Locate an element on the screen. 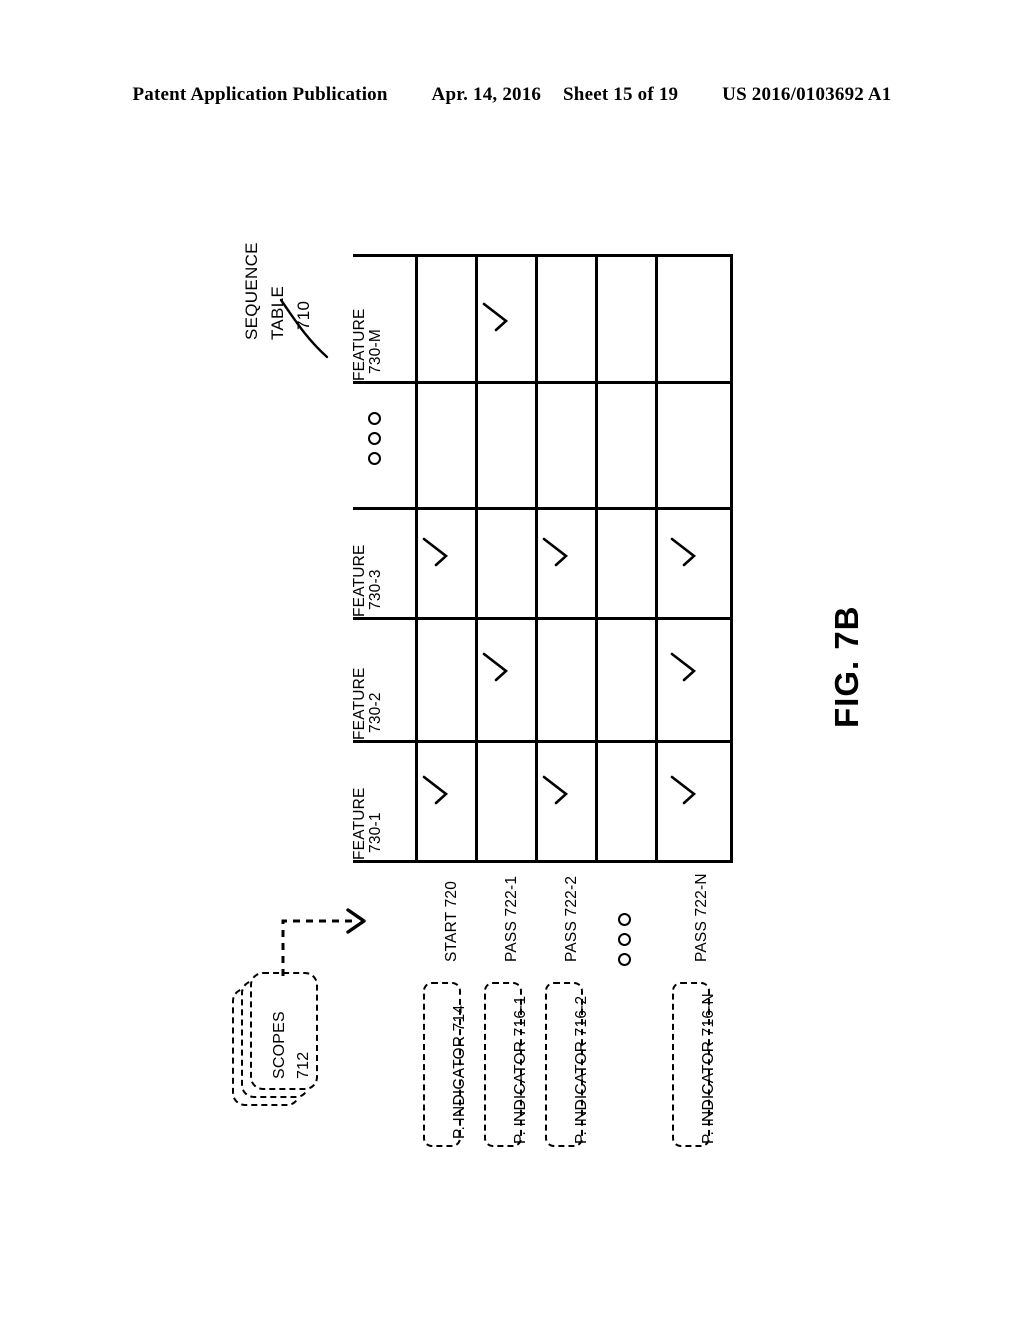  row-label-pass-722-2: PASS 722-2 is located at coordinates (571, 918).